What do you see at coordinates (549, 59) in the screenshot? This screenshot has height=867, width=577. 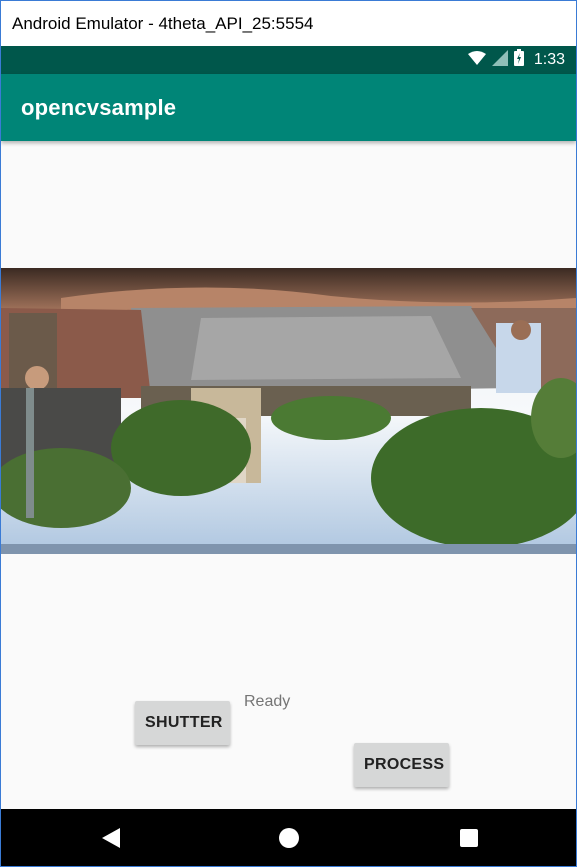 I see `status-time: 1:33` at bounding box center [549, 59].